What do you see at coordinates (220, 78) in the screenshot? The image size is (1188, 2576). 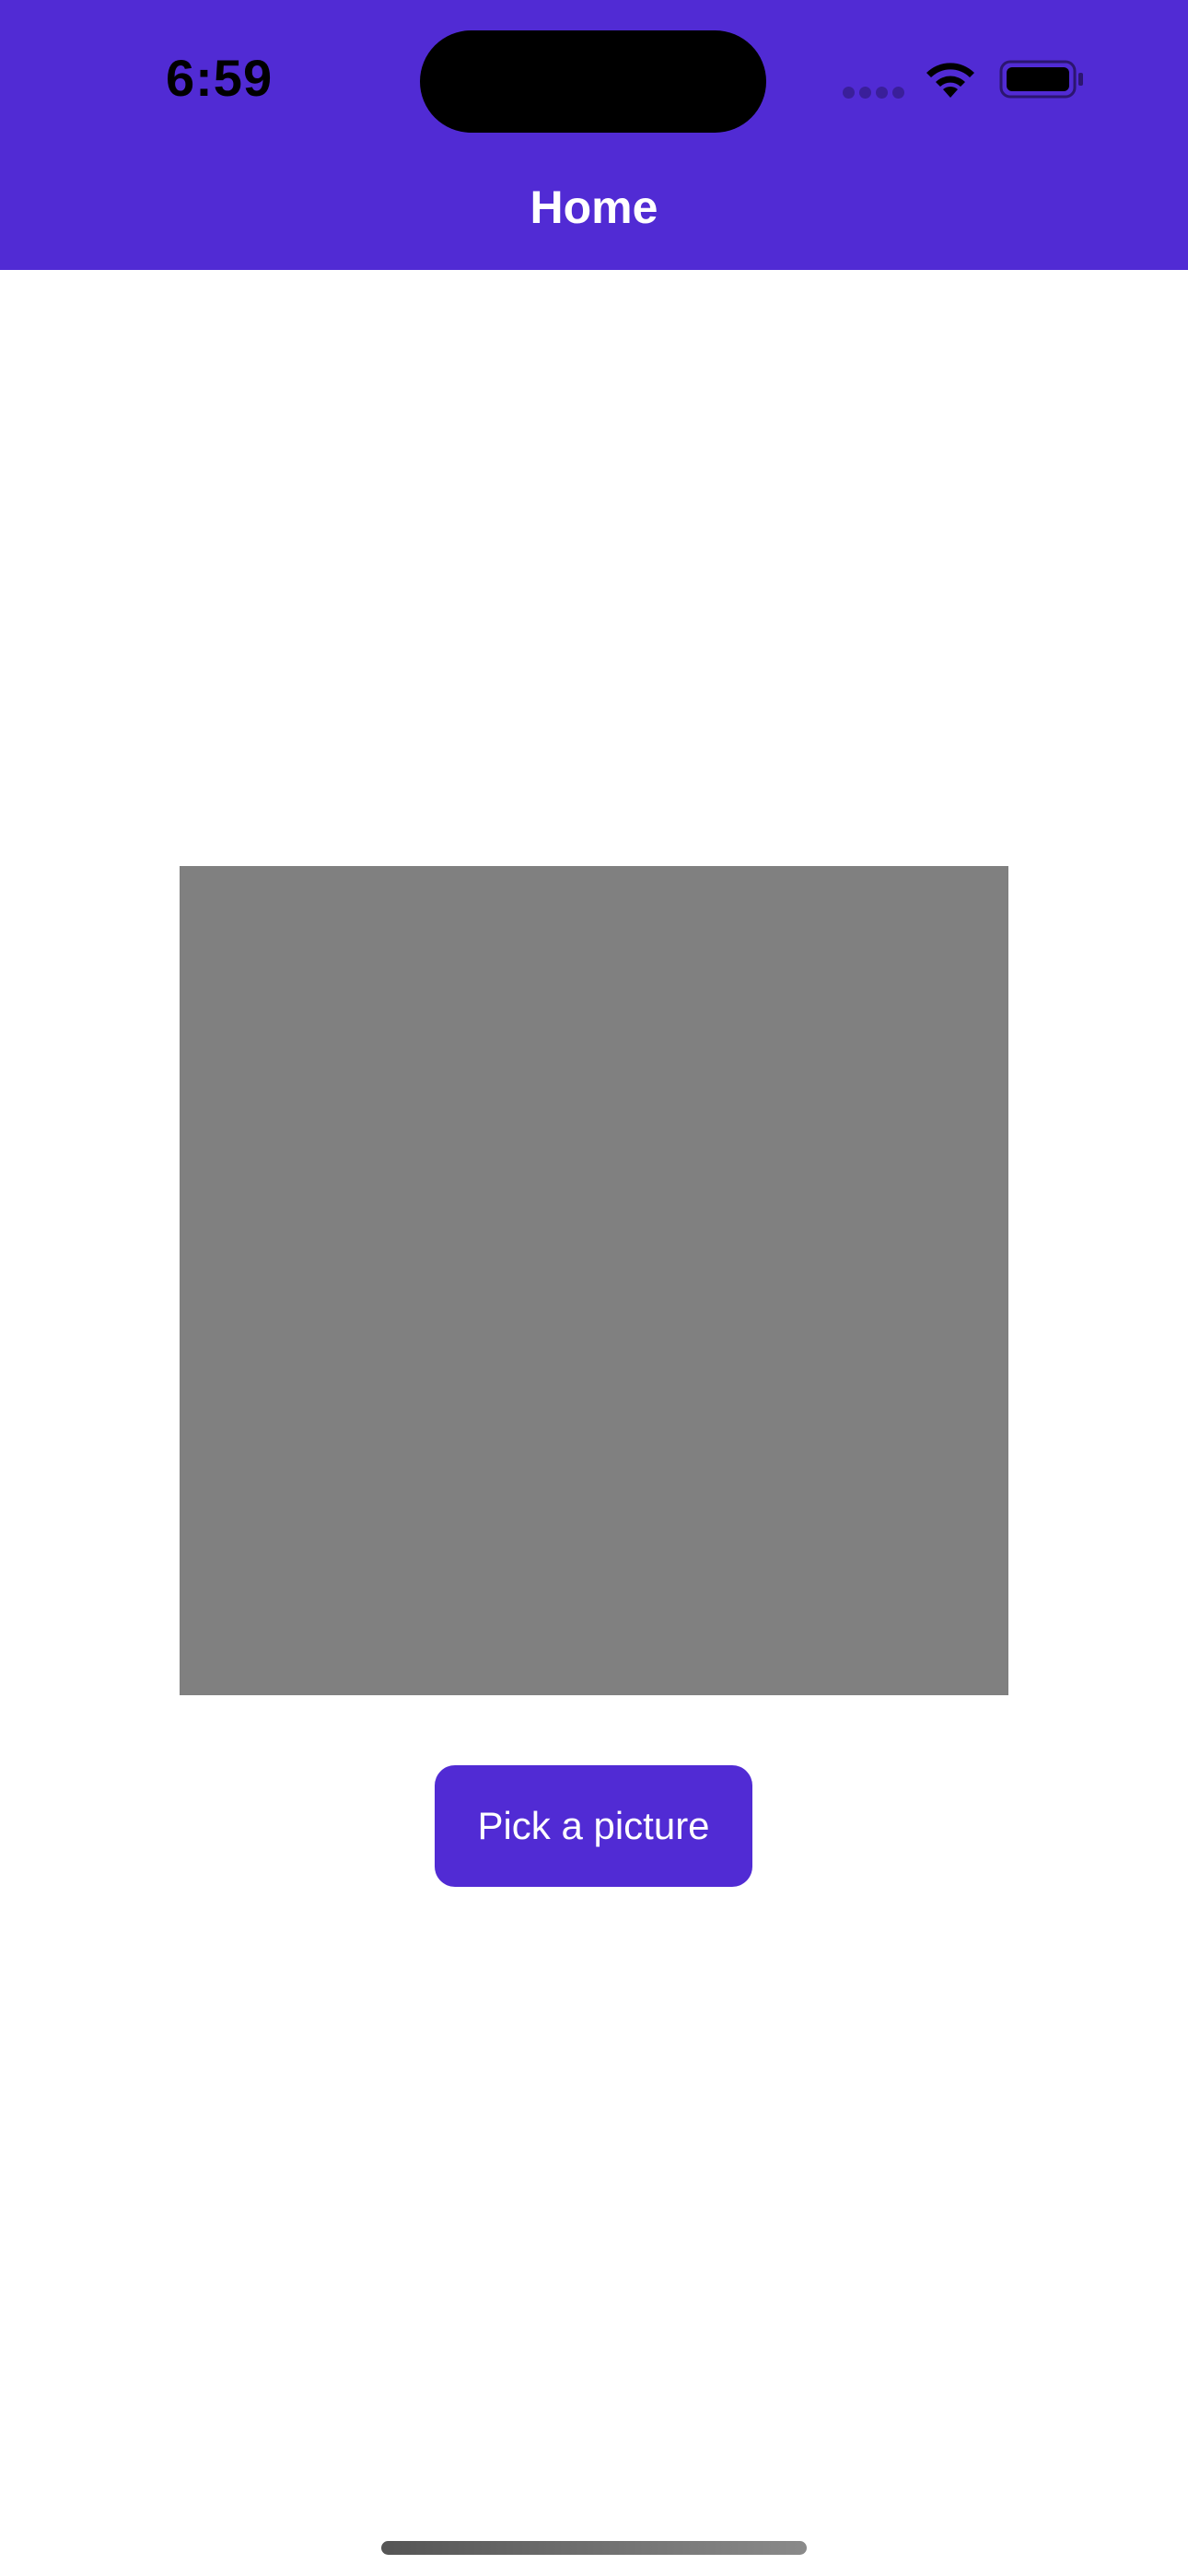 I see `status-bar-time: 6:59` at bounding box center [220, 78].